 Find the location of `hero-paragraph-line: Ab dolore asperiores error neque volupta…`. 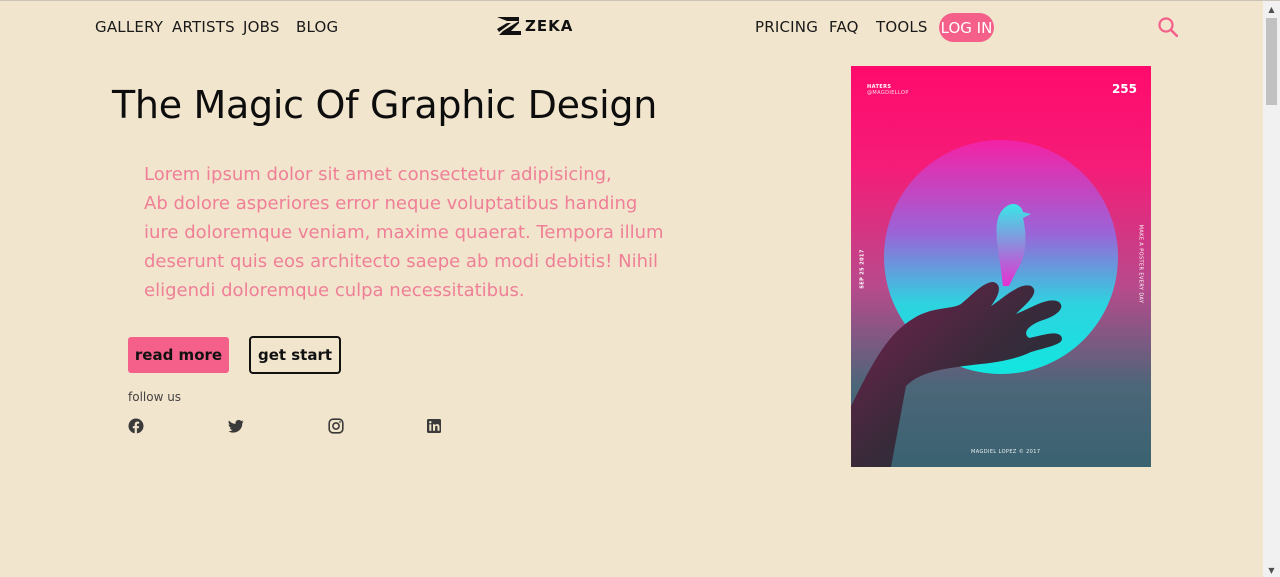

hero-paragraph-line: Ab dolore asperiores error neque volupta… is located at coordinates (391, 203).